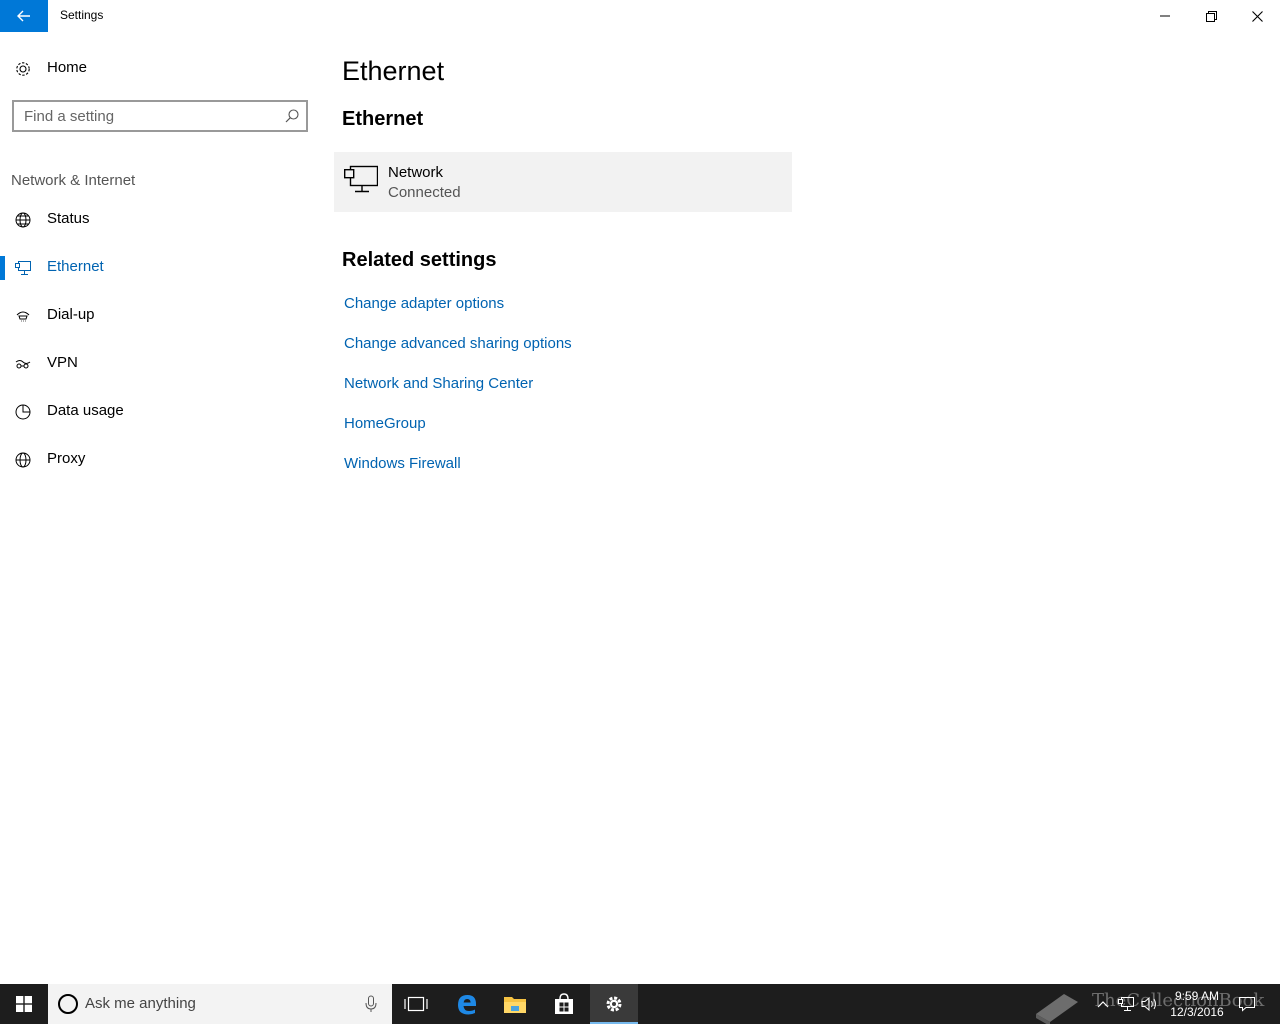 The height and width of the screenshot is (1024, 1280). I want to click on store-button, so click(564, 1004).